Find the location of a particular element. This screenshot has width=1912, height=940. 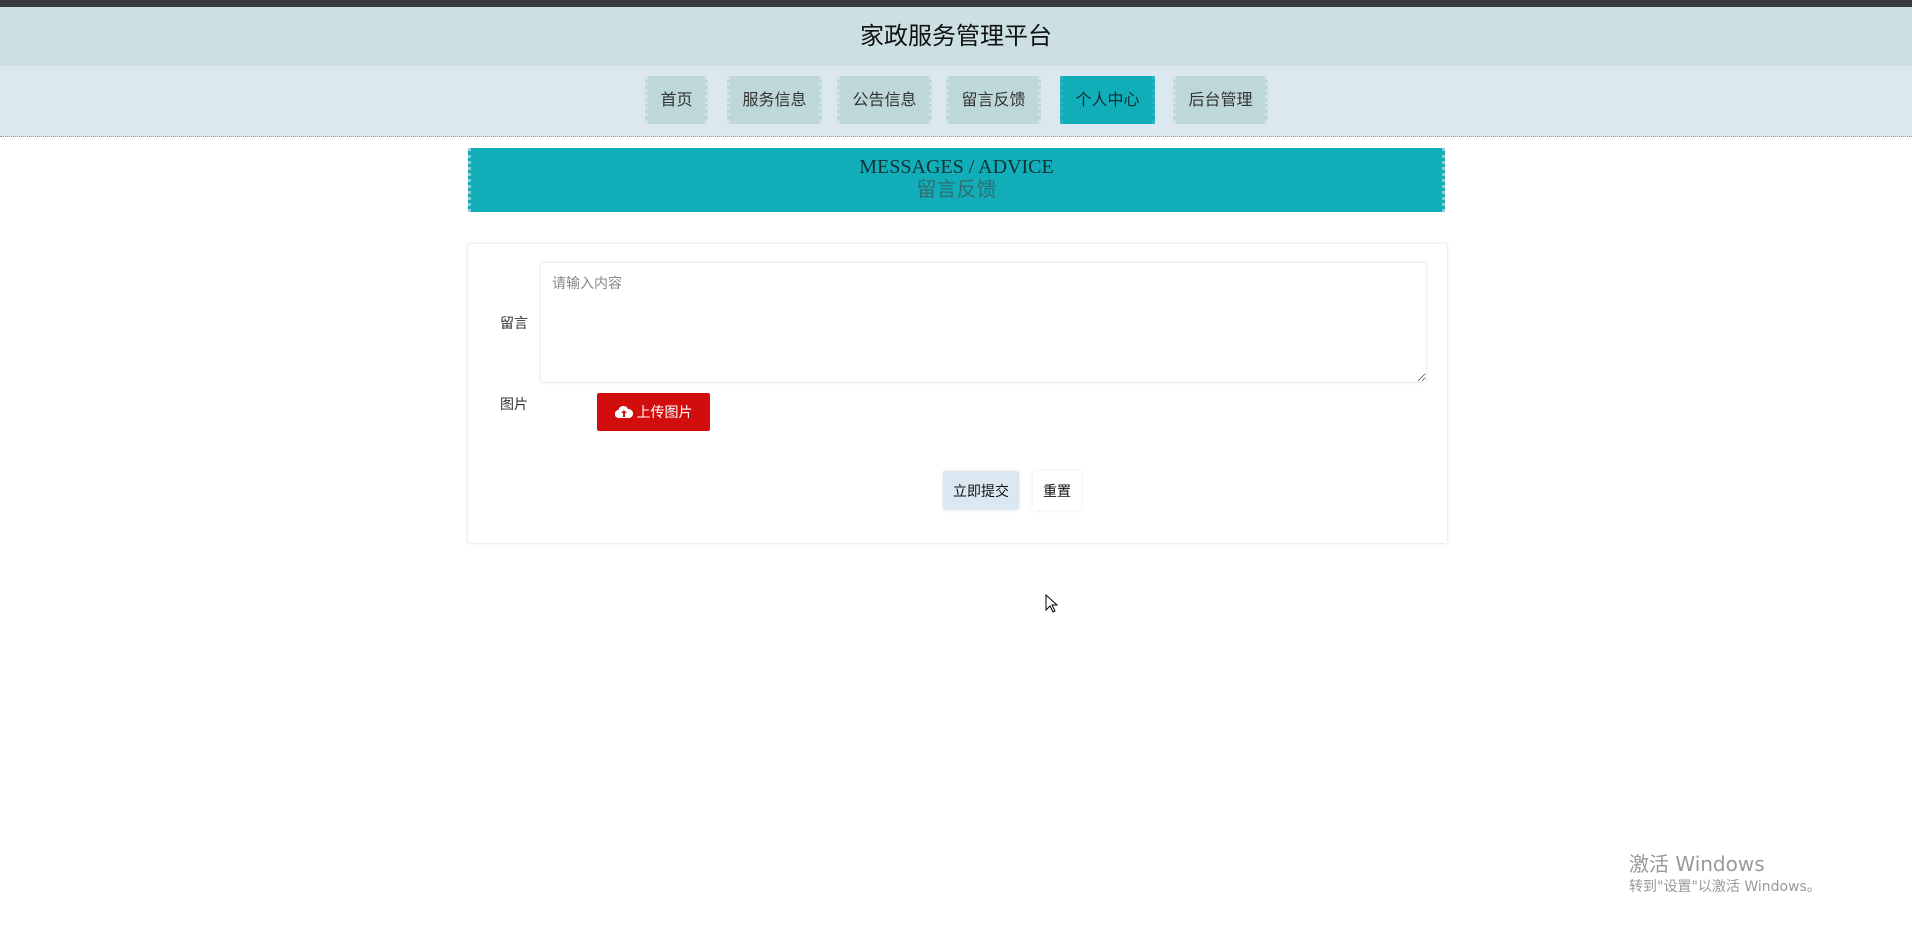

submit-button: 立即提交 is located at coordinates (981, 490).